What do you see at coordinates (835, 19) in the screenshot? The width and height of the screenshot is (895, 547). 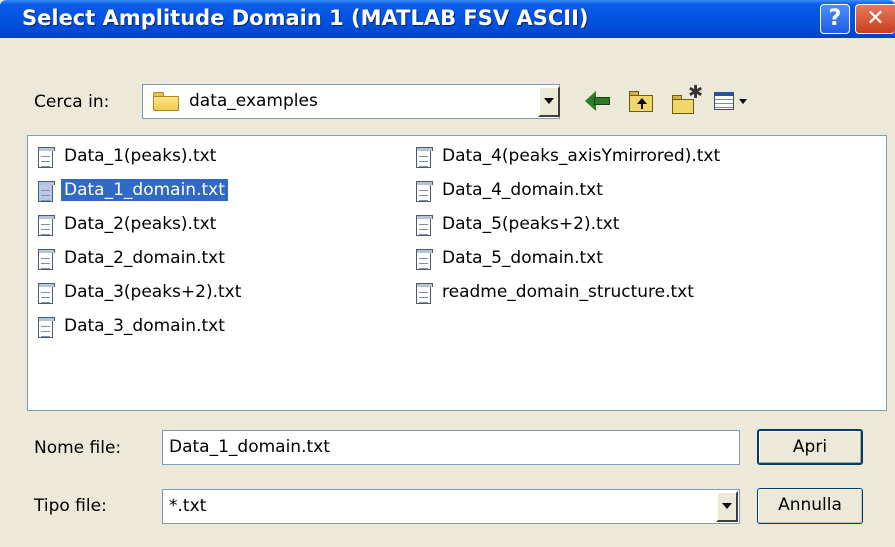 I see `help-button: ?` at bounding box center [835, 19].